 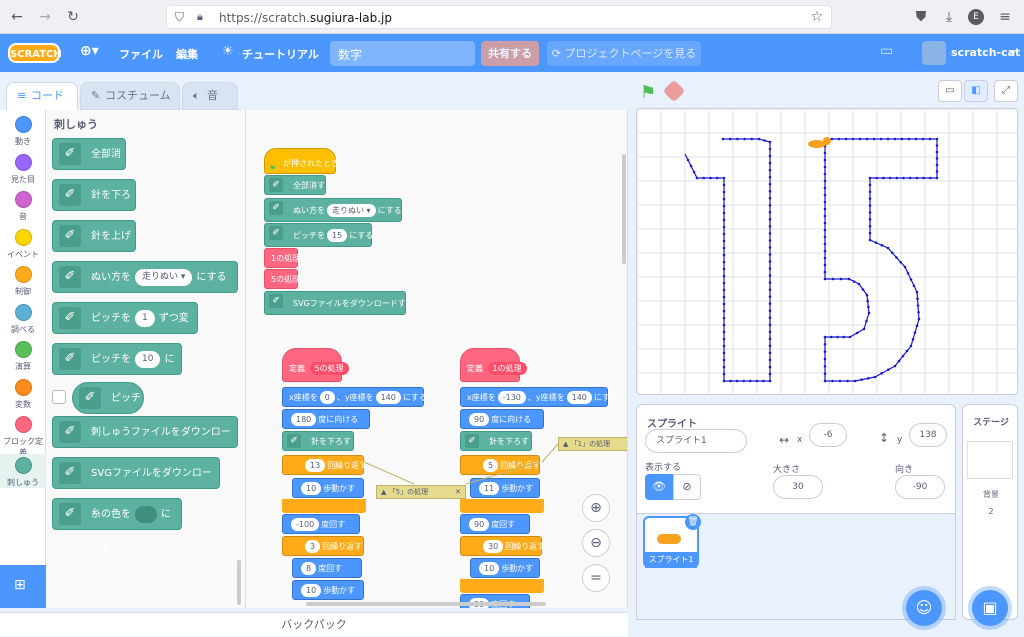 What do you see at coordinates (990, 460) in the screenshot?
I see `stage-thumbnail` at bounding box center [990, 460].